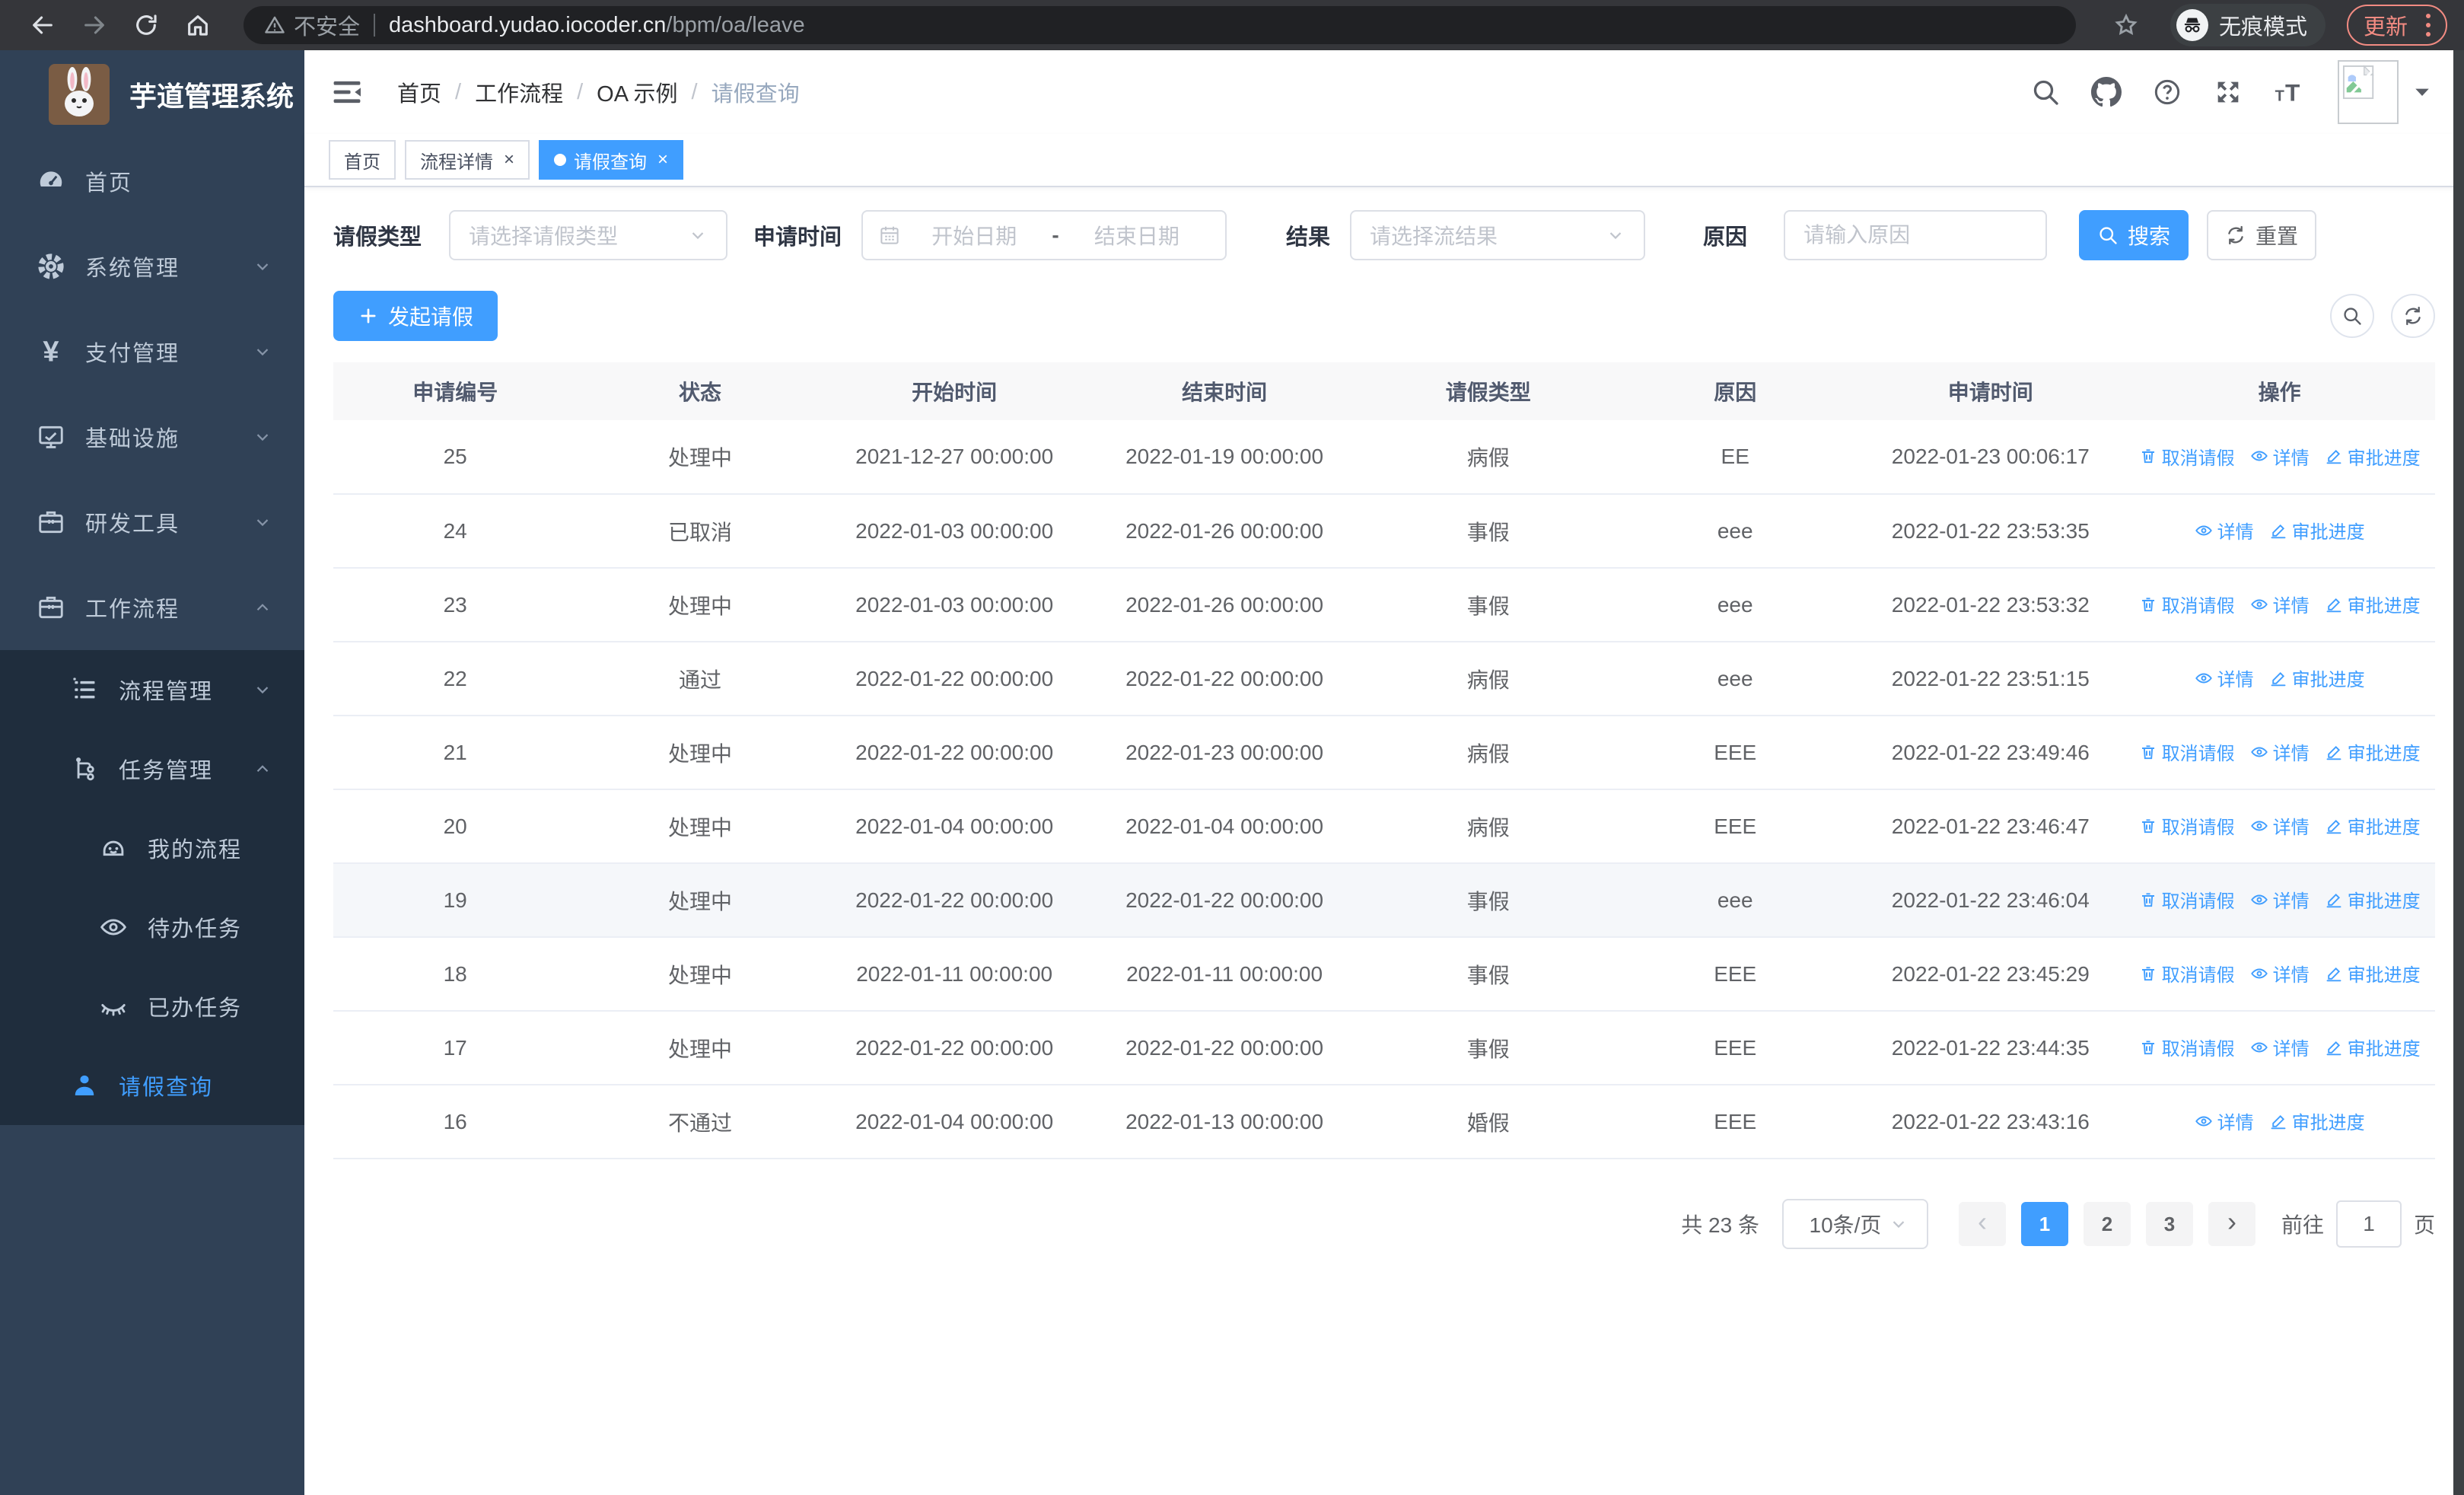 This screenshot has height=1495, width=2464. What do you see at coordinates (152, 928) in the screenshot?
I see `sidebar-item-todo-tasks: 待办任务` at bounding box center [152, 928].